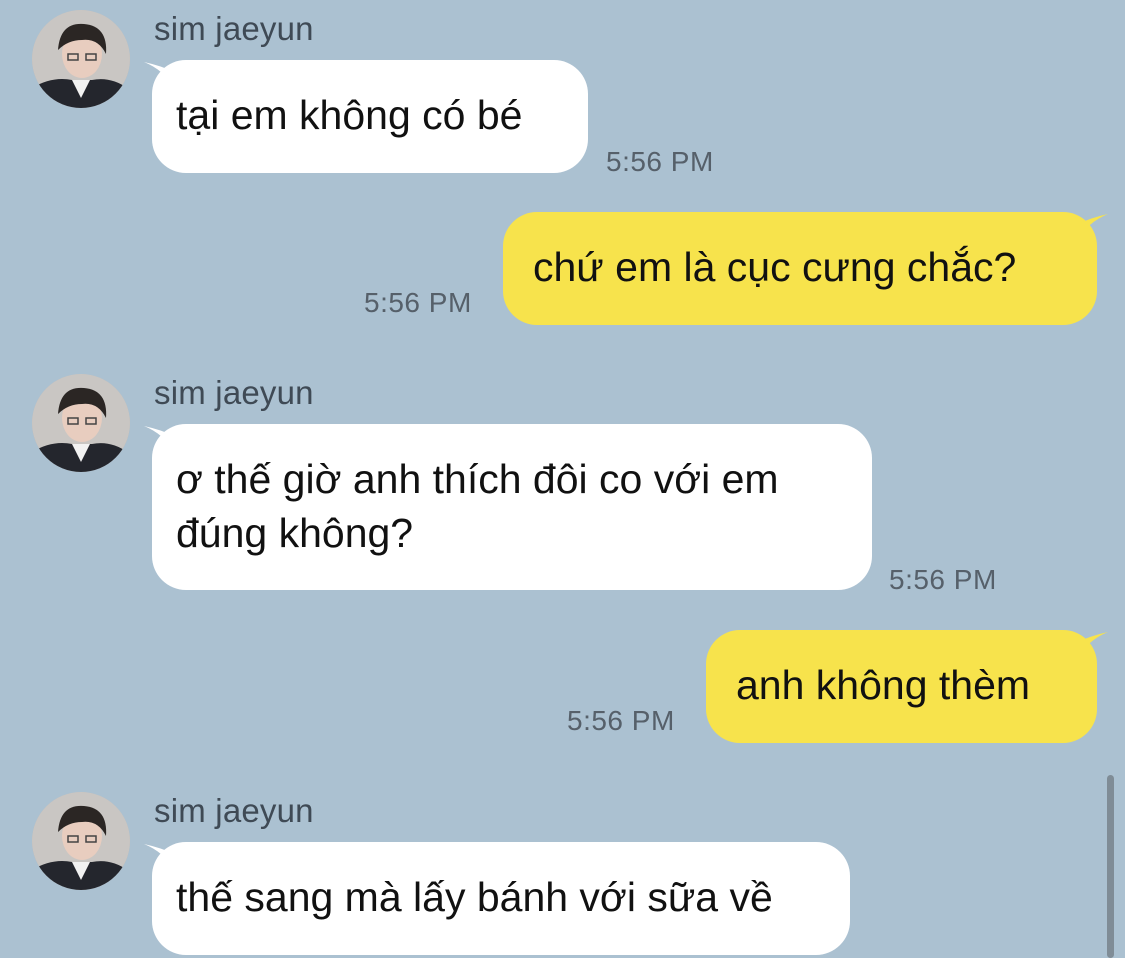 Image resolution: width=1125 pixels, height=958 pixels. I want to click on scrollbar, so click(1110, 866).